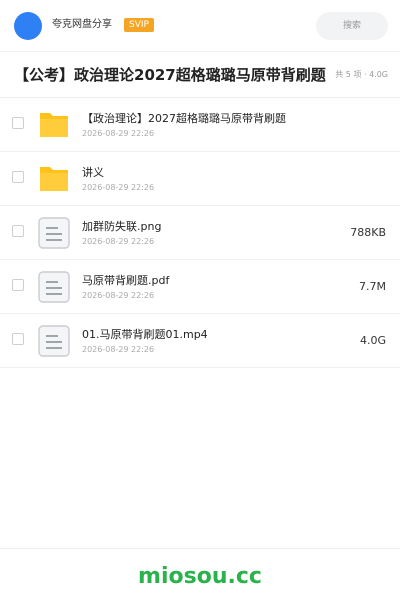 This screenshot has height=600, width=400. What do you see at coordinates (125, 281) in the screenshot?
I see `file-name: 马原带背刷题.pdf` at bounding box center [125, 281].